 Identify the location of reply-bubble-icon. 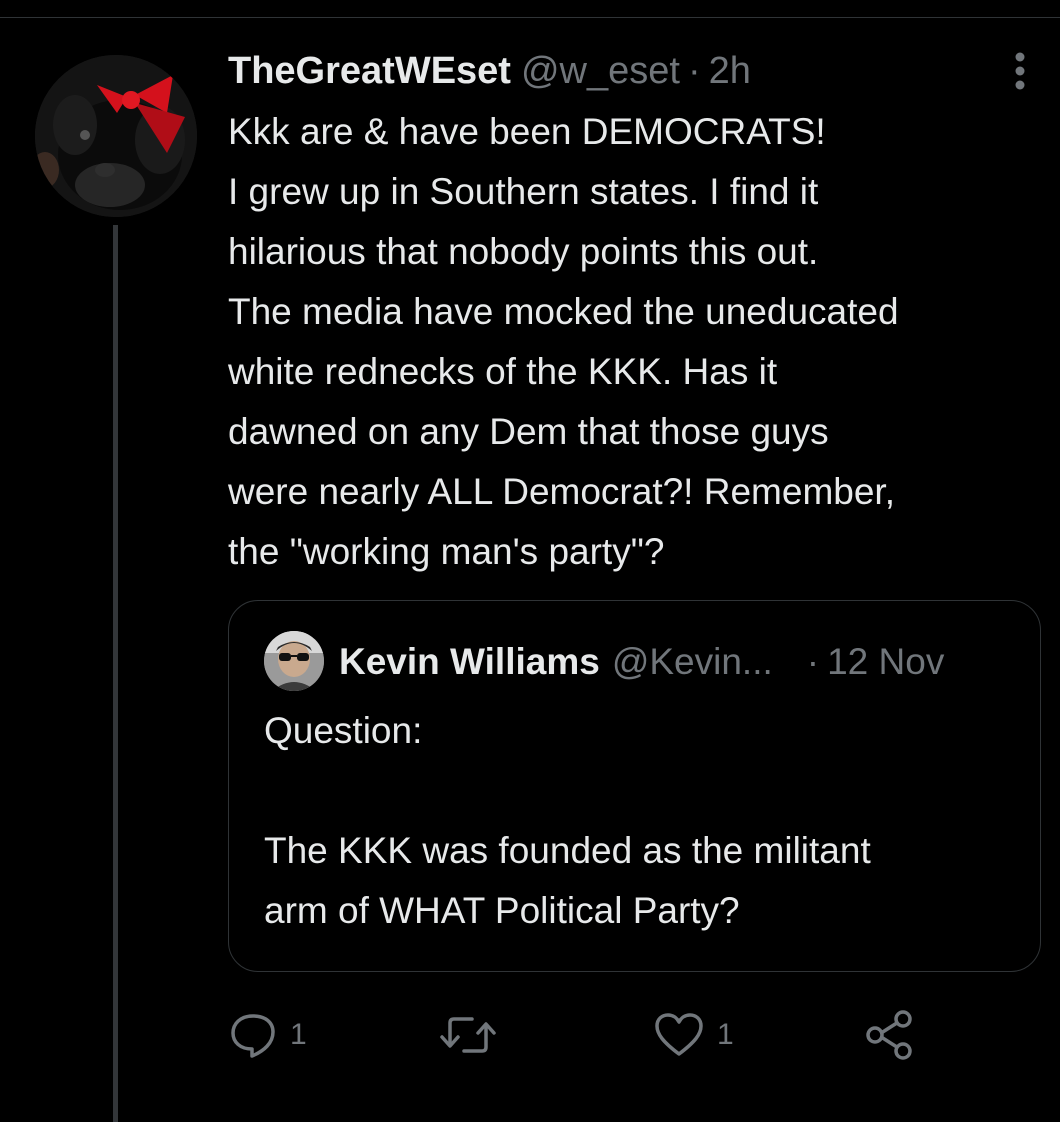
(253, 1036).